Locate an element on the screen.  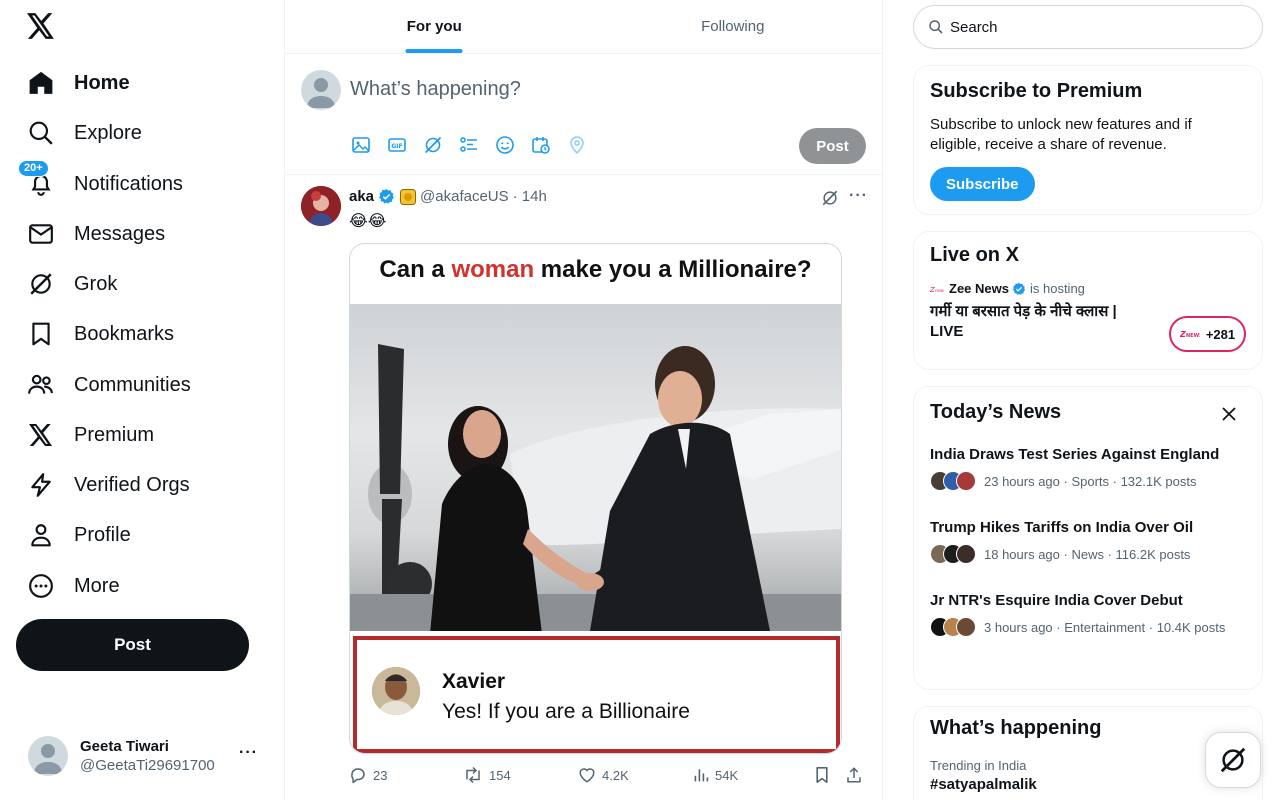
post-button: Post is located at coordinates (132, 645).